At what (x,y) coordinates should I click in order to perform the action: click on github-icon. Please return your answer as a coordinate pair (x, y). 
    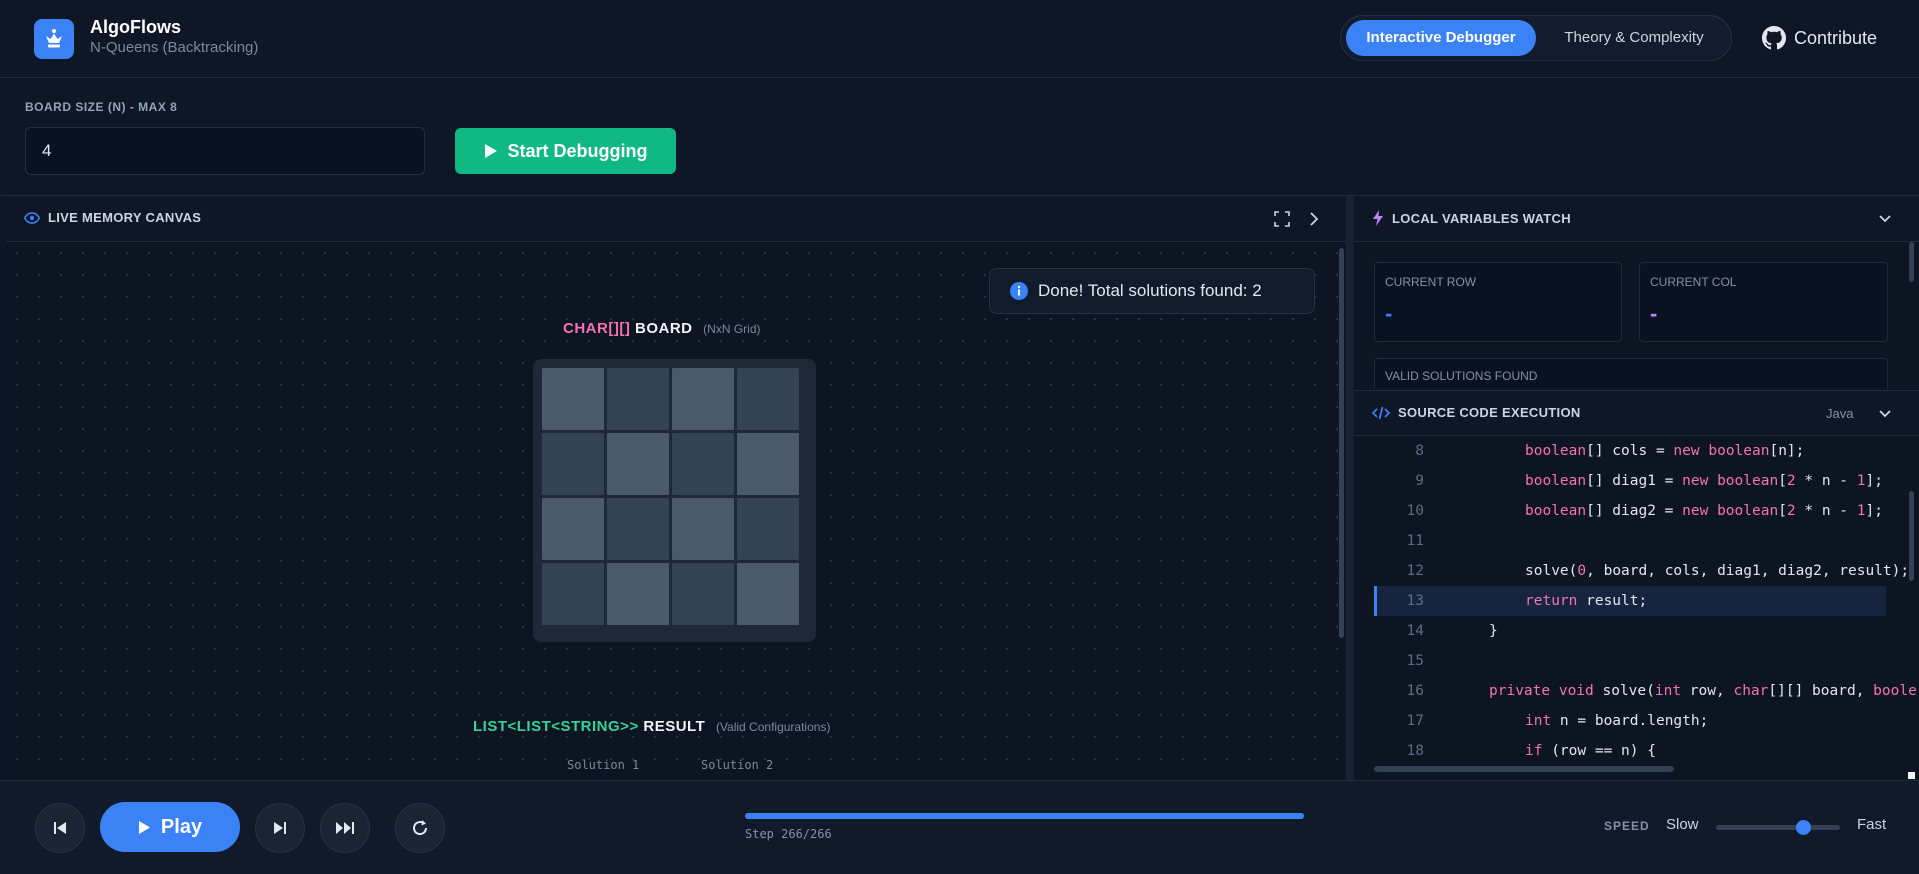
    Looking at the image, I should click on (1774, 38).